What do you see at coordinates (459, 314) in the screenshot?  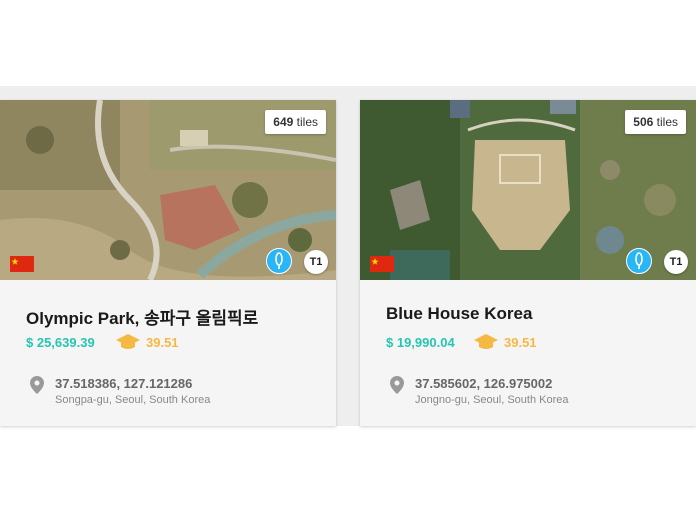 I see `property-title: Blue House Korea` at bounding box center [459, 314].